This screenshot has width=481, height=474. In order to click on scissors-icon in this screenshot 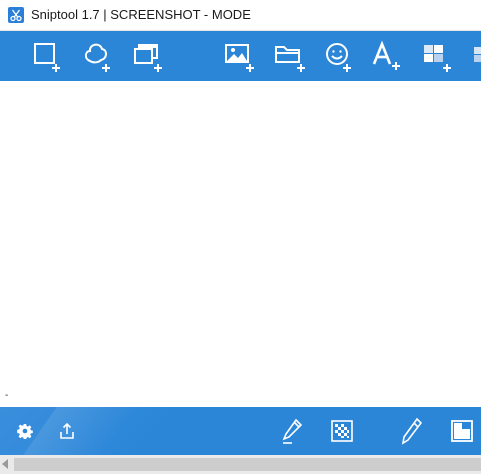, I will do `click(16, 15)`.